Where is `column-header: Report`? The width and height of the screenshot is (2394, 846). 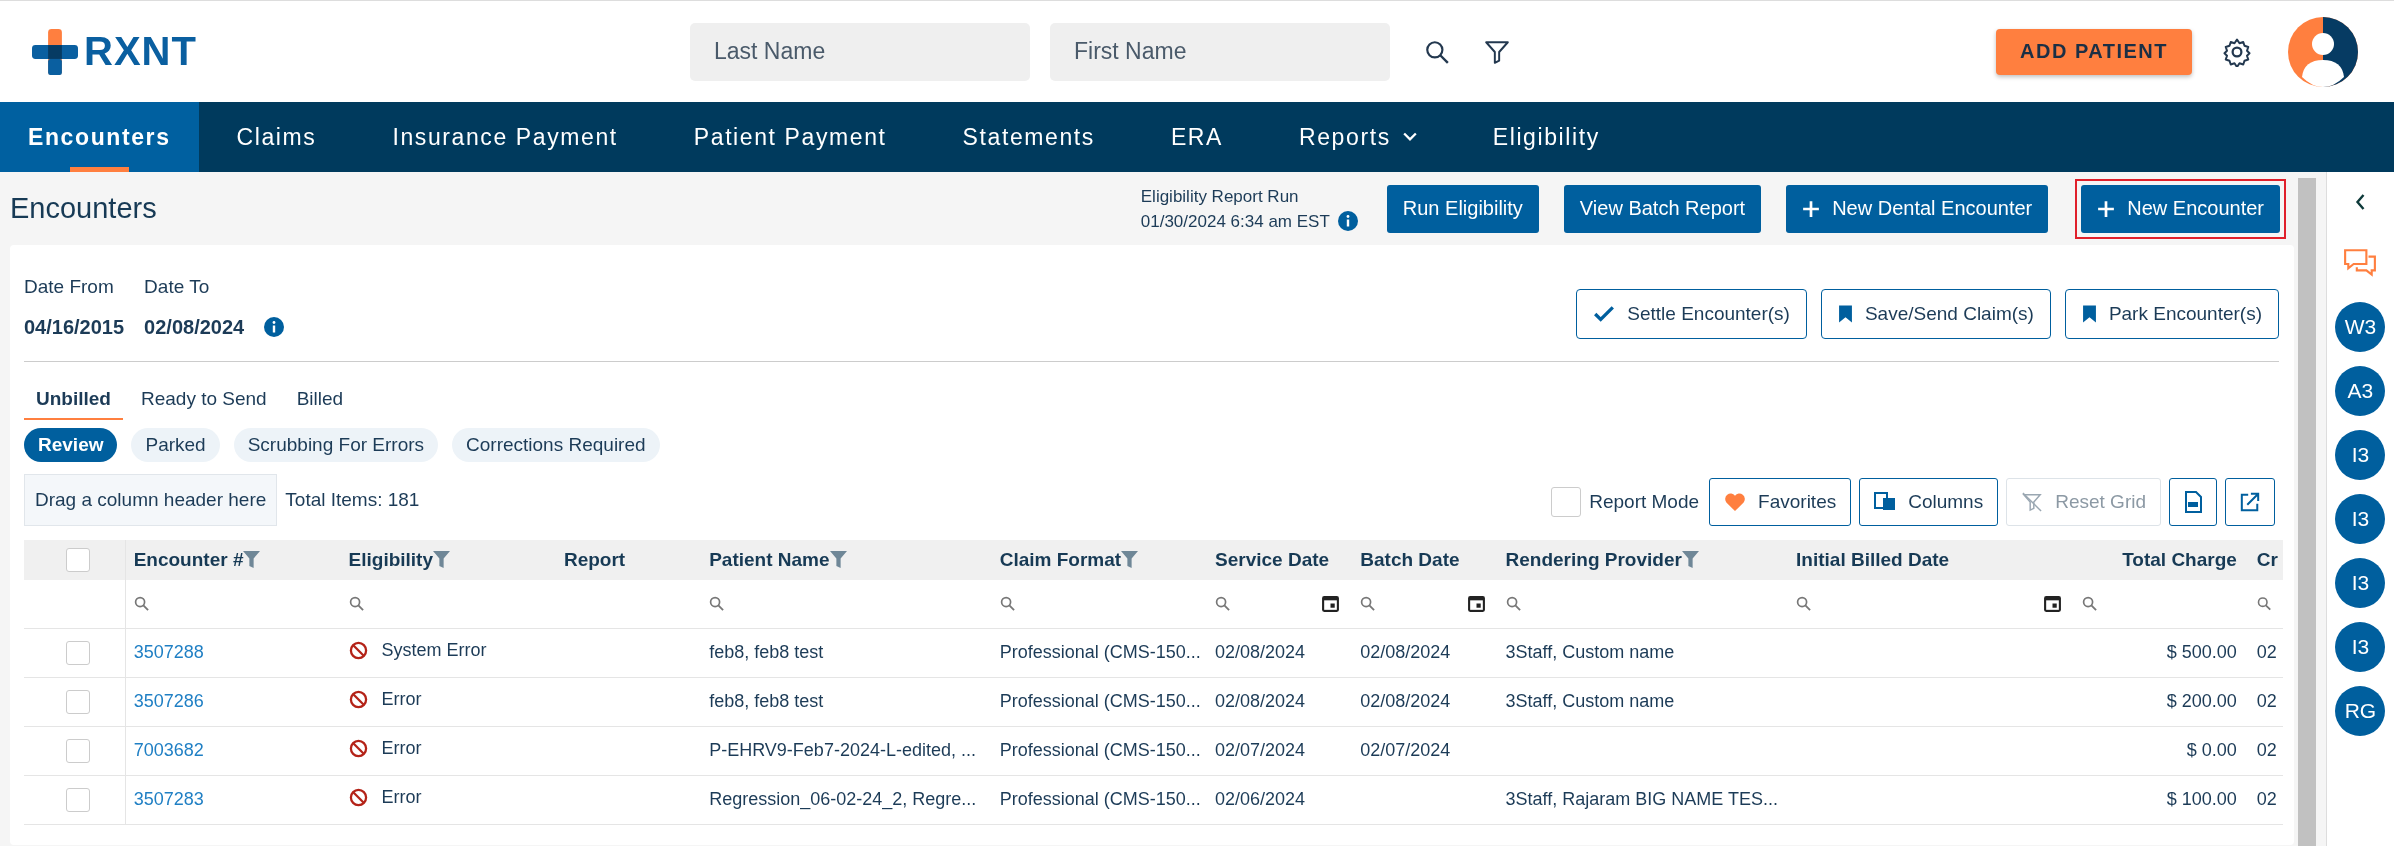
column-header: Report is located at coordinates (594, 559).